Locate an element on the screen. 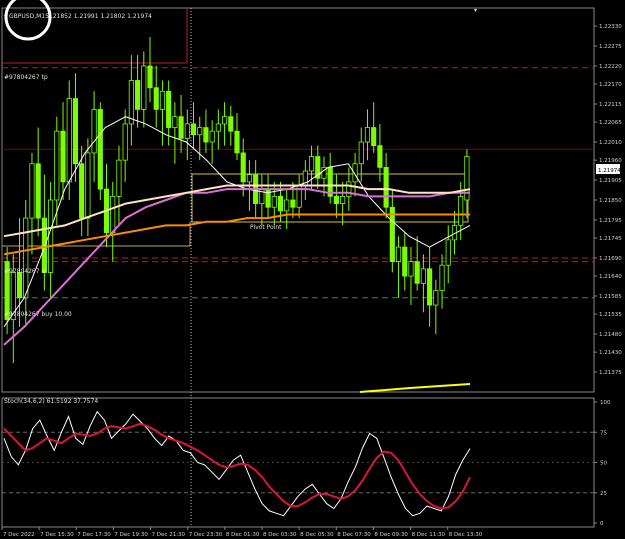  time-tick-label: 8 Dec 11:30 is located at coordinates (429, 535).